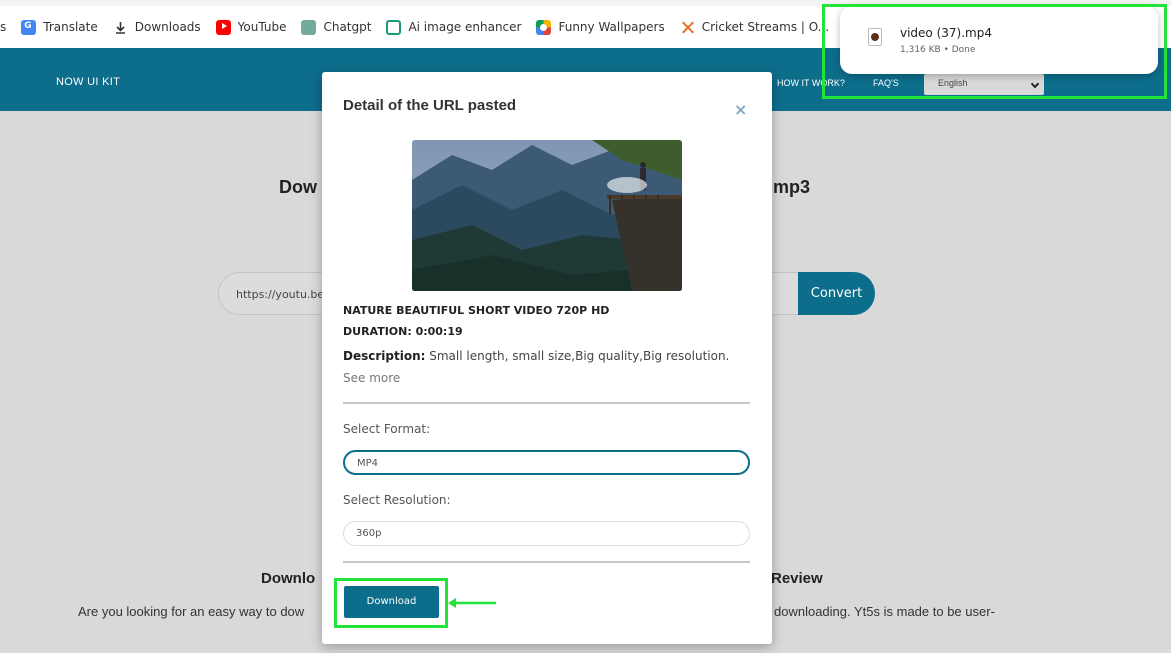 This screenshot has height=653, width=1171. I want to click on bookmark-label: Ai image enhancer, so click(465, 27).